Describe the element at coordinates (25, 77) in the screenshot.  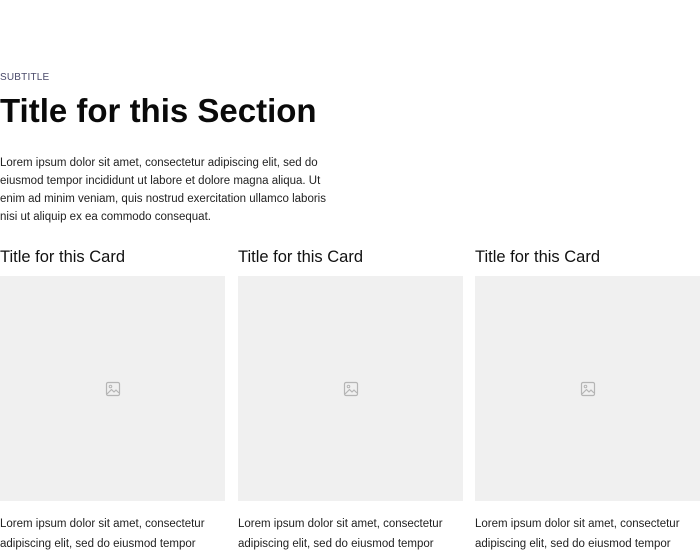
I see `section-subtitle: SUBTITLE` at that location.